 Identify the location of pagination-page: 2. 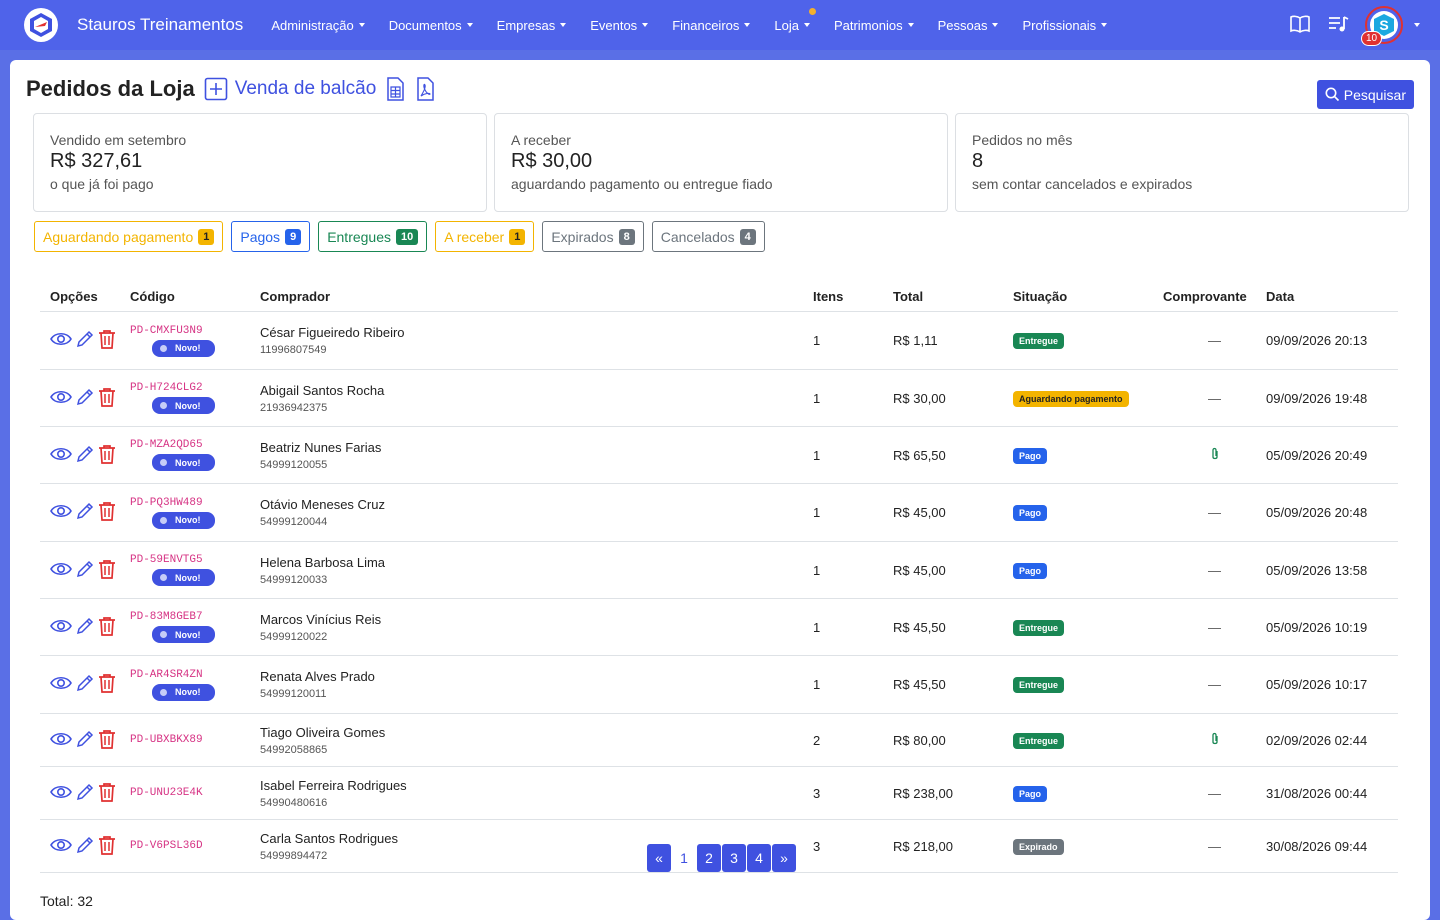
(709, 858).